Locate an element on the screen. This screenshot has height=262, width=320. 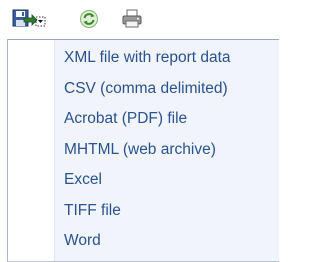
menu-item-mhtml: MHTML (web archive) is located at coordinates (167, 150).